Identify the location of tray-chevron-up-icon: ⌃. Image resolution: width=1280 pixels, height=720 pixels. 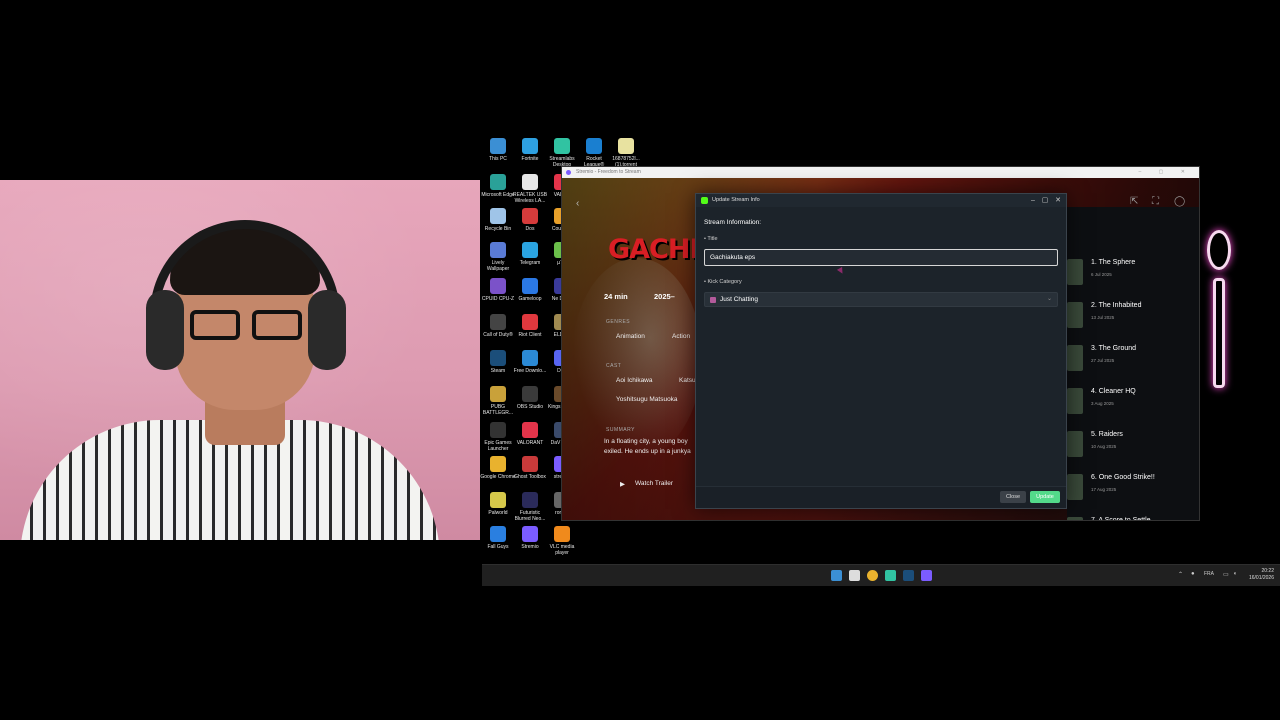
(1180, 574).